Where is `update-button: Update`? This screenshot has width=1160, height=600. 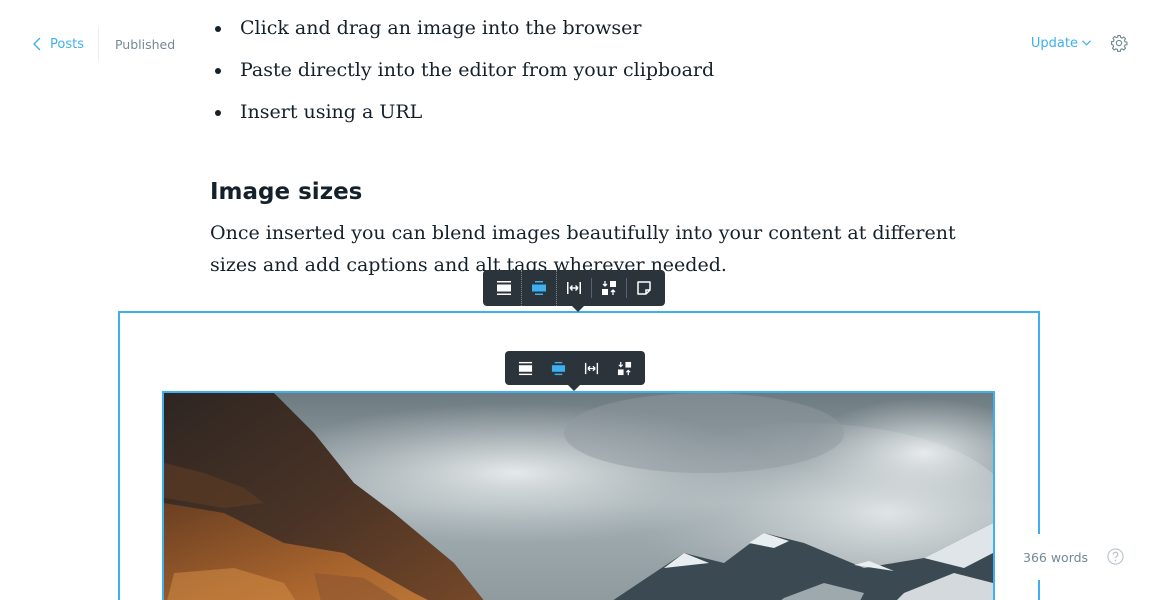 update-button: Update is located at coordinates (1061, 43).